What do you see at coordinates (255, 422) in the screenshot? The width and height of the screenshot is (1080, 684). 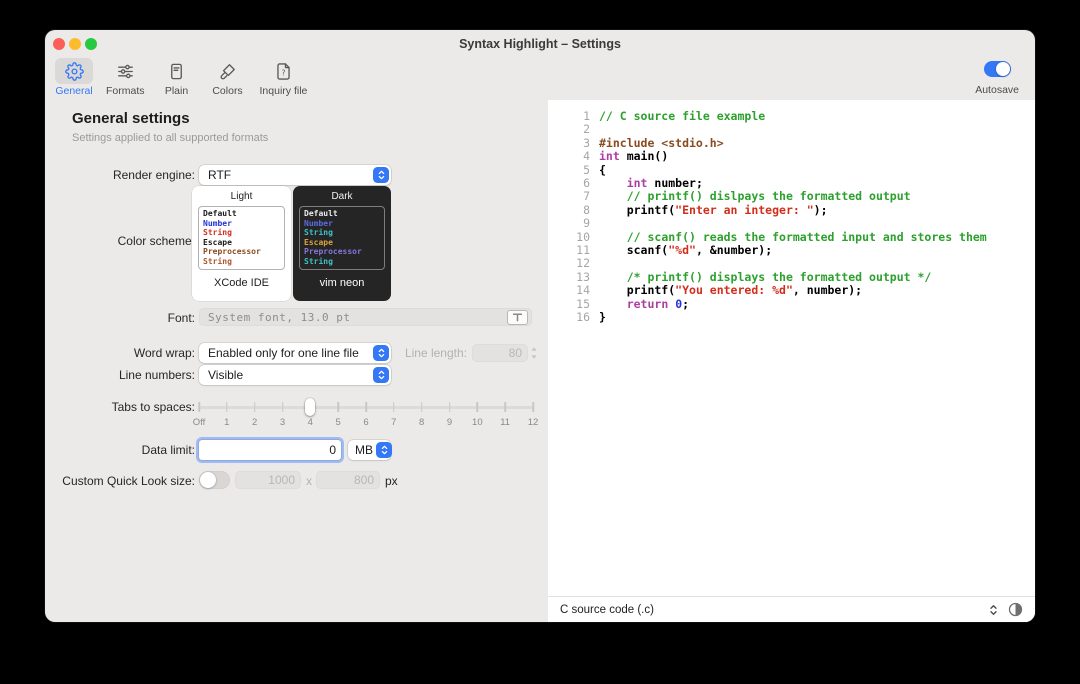 I see `slider-tick-label: 2` at bounding box center [255, 422].